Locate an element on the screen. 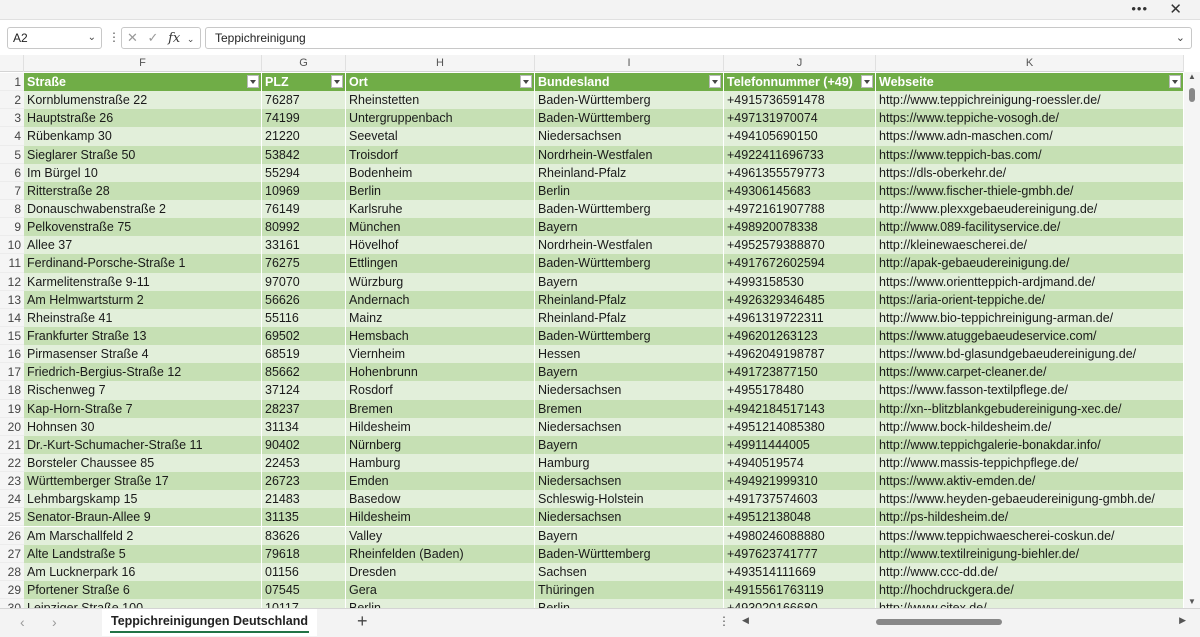 The width and height of the screenshot is (1200, 637). table-cell: +498920078338 is located at coordinates (800, 227).